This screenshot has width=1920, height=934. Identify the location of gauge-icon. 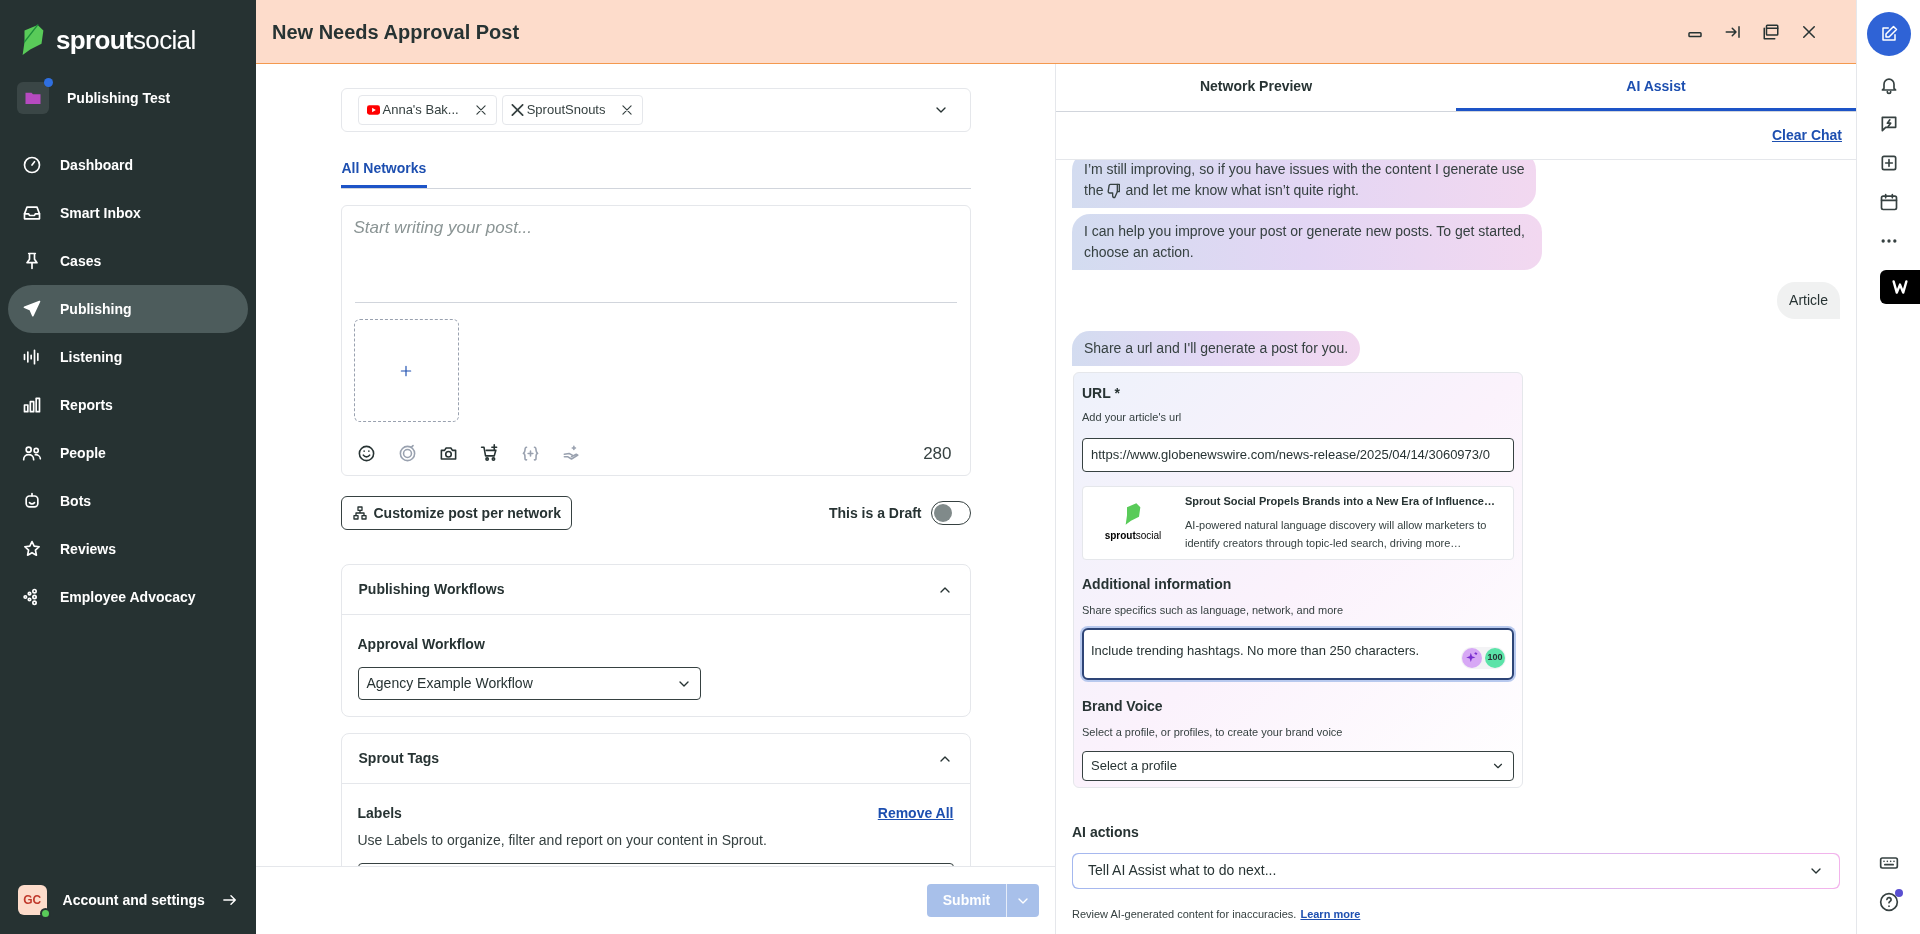
(32, 165).